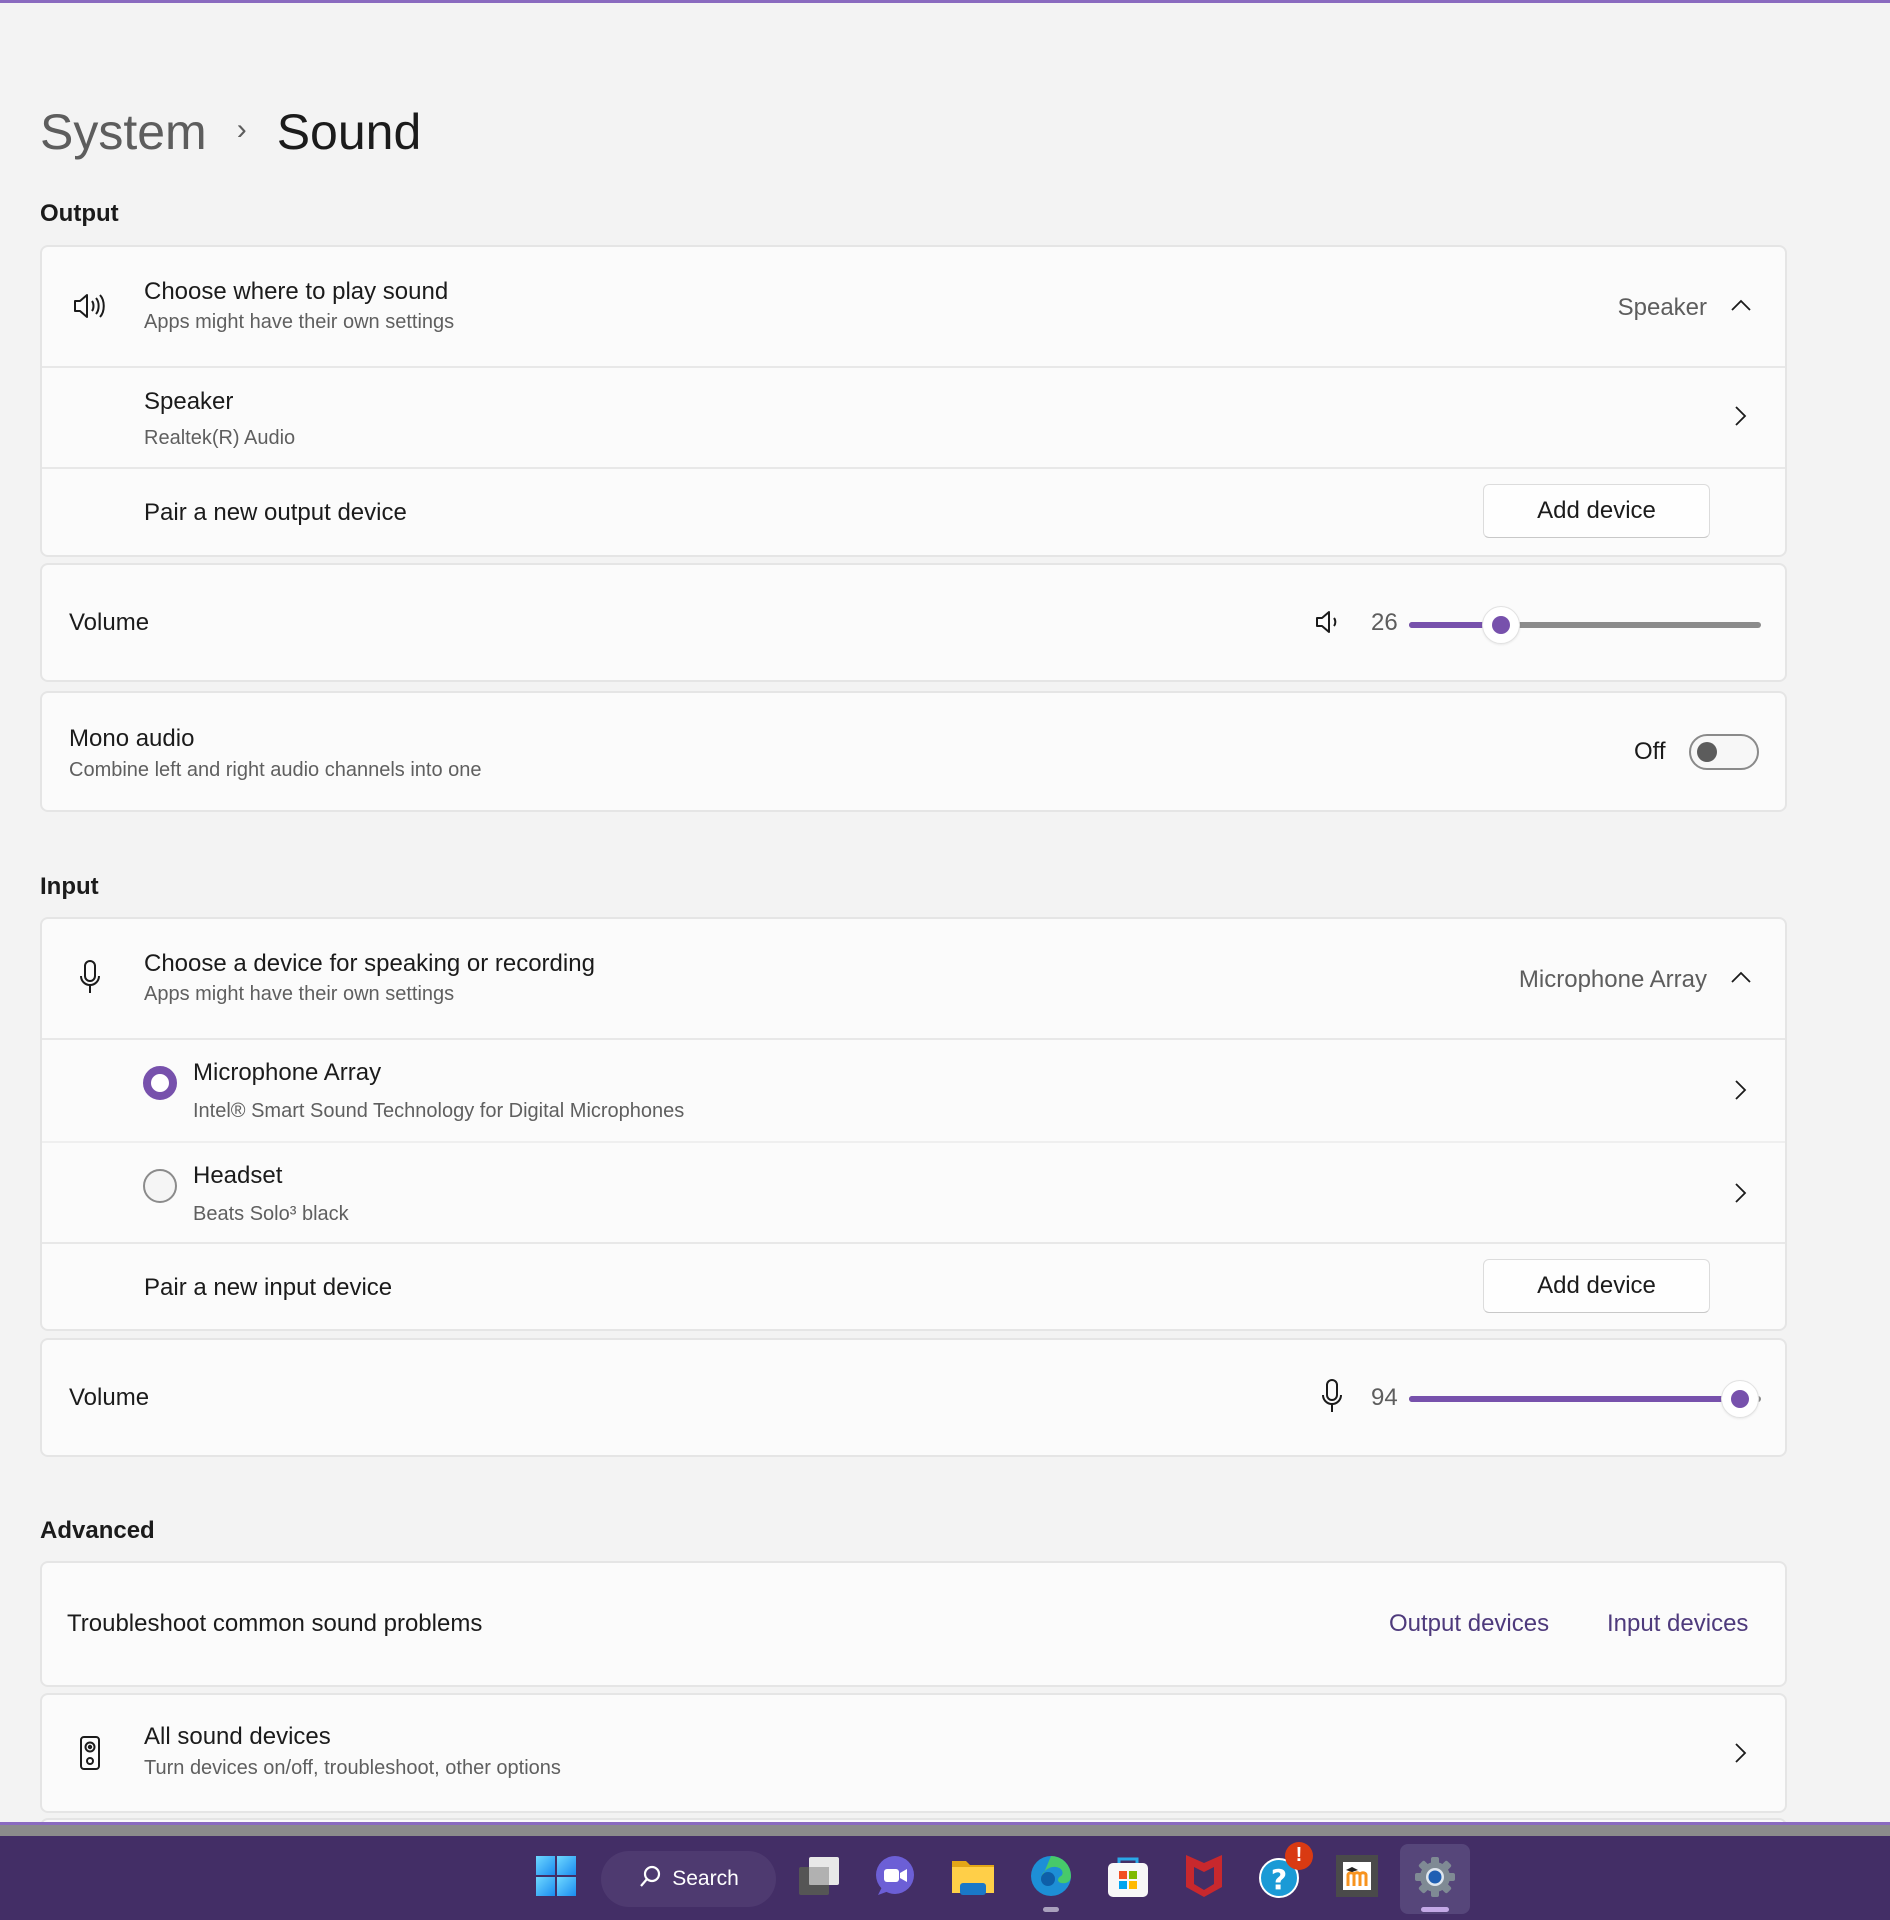  Describe the element at coordinates (230, 132) in the screenshot. I see `breadcrumb: System › Sound` at that location.